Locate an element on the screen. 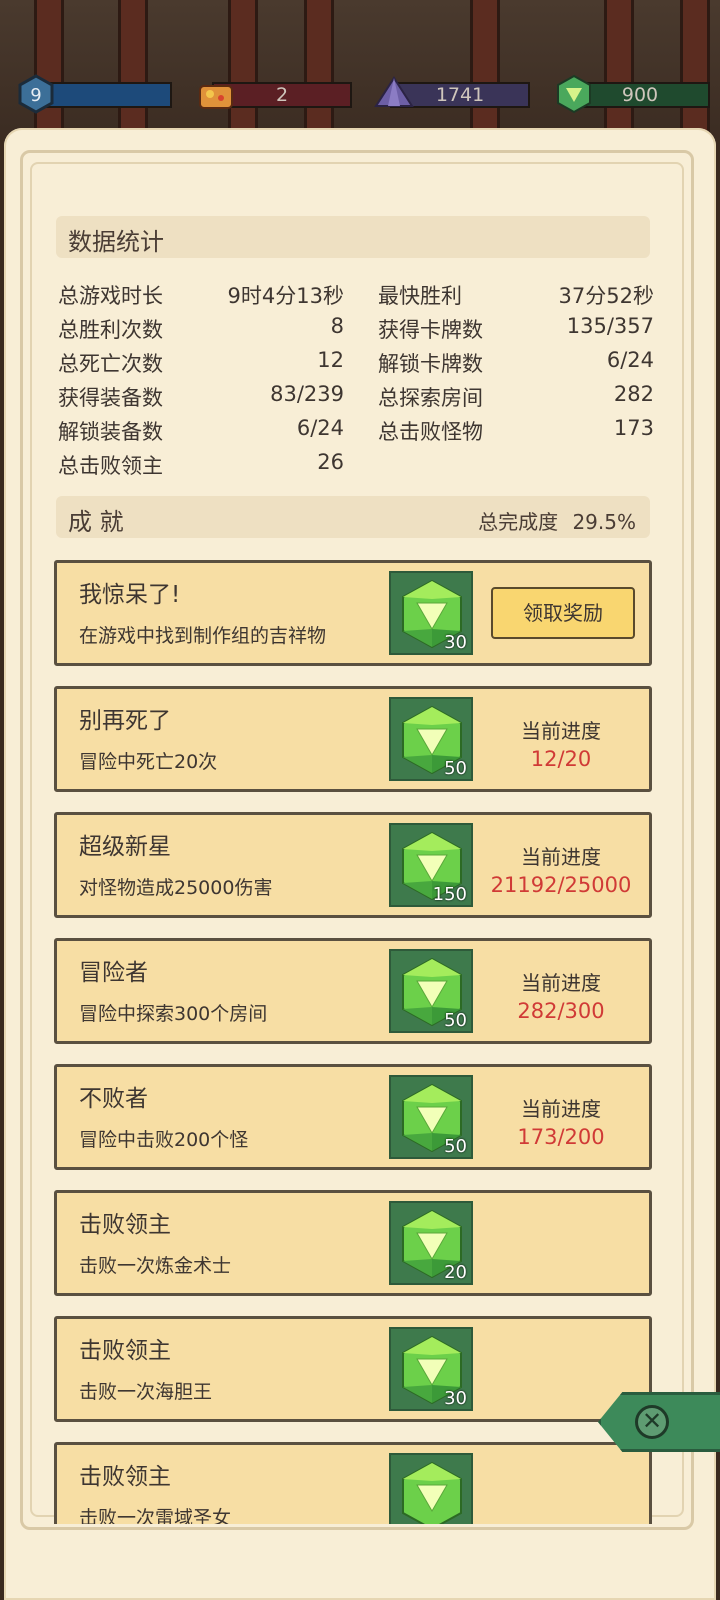  achievement-desc: 击败一次炼金术士 is located at coordinates (155, 1266).